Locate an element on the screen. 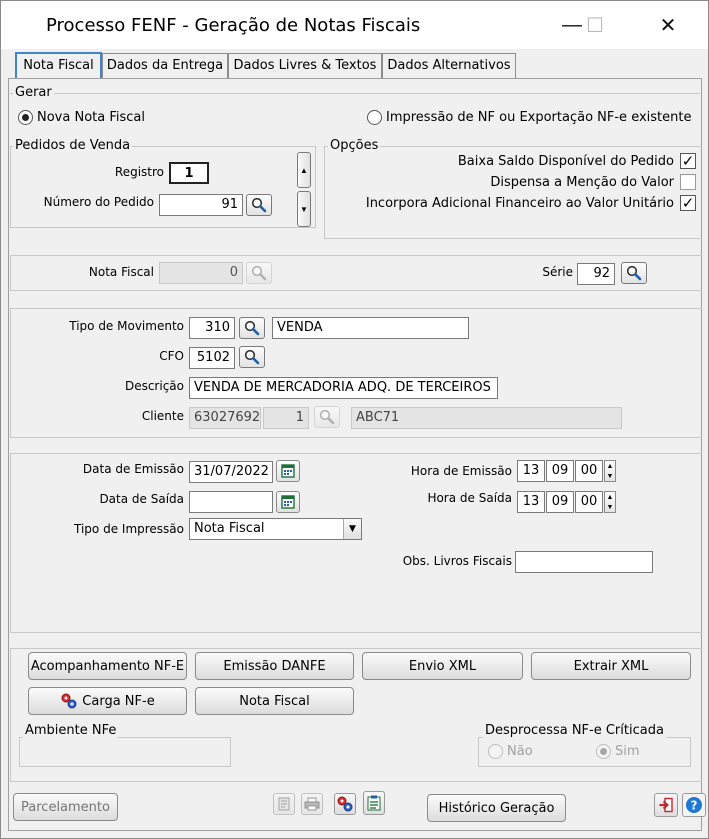 This screenshot has height=839, width=709. opcao-incorpora-checkbox: ✓ is located at coordinates (688, 203).